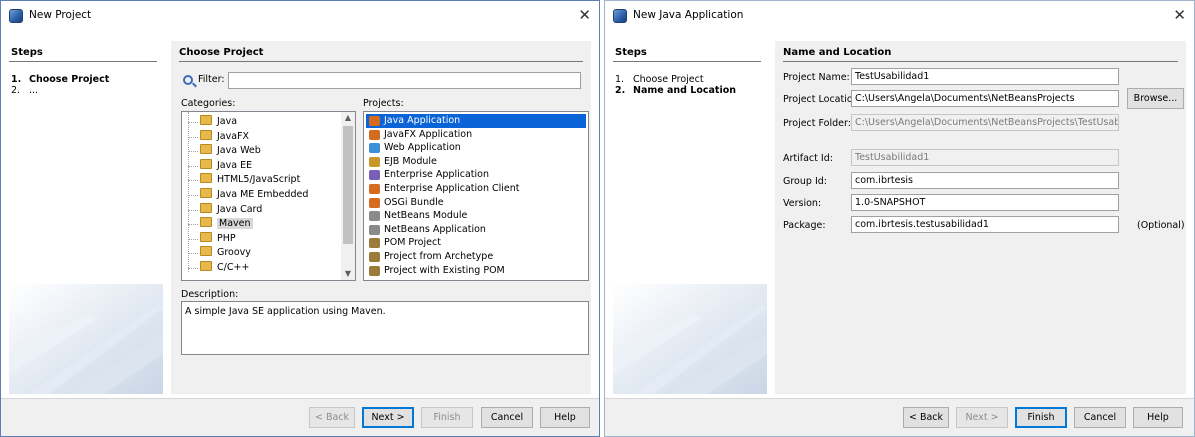  Describe the element at coordinates (422, 148) in the screenshot. I see `project-type-label: Web Application` at that location.